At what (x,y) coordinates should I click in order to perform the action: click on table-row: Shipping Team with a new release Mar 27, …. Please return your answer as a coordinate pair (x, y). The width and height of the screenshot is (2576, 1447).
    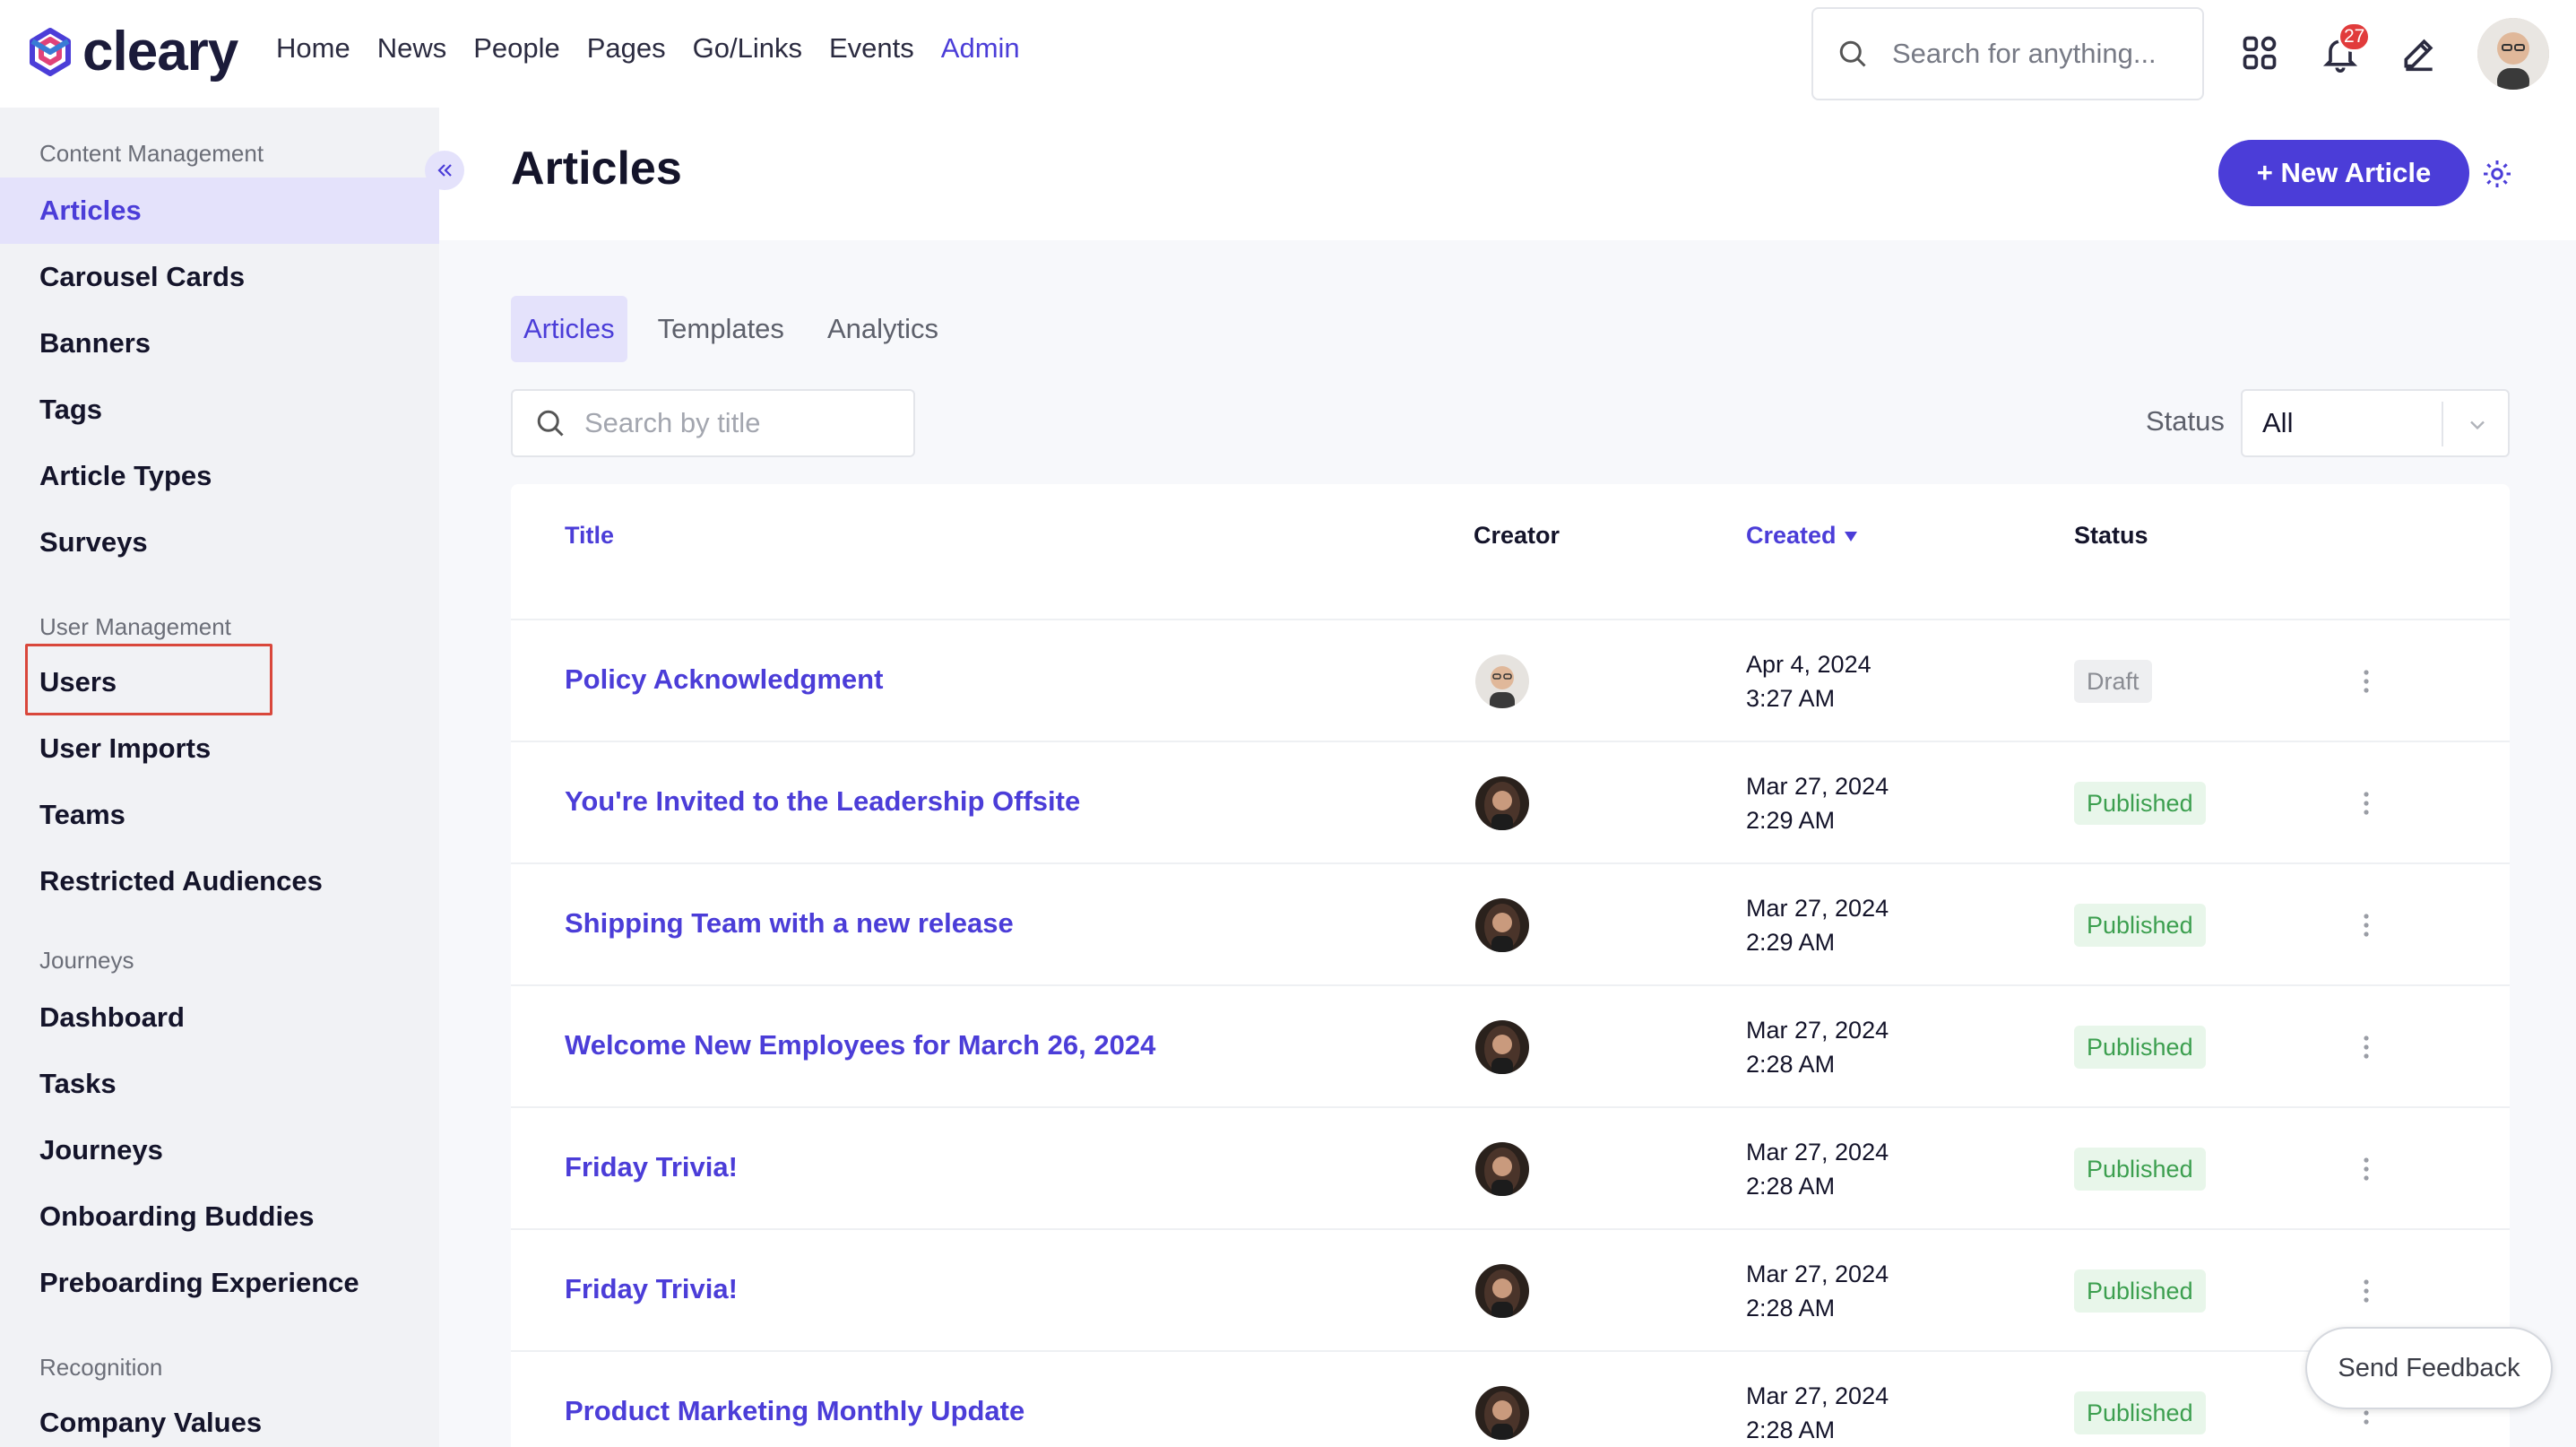
    Looking at the image, I should click on (1510, 923).